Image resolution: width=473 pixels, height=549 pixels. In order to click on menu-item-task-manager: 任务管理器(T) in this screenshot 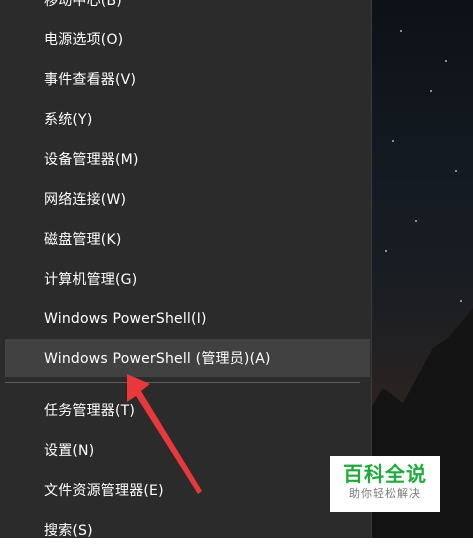, I will do `click(186, 410)`.